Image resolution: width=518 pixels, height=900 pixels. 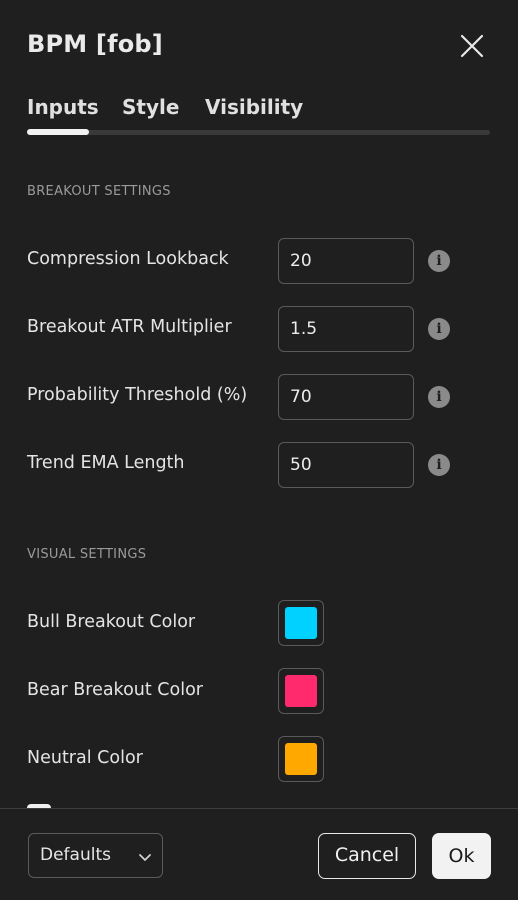 What do you see at coordinates (99, 191) in the screenshot?
I see `section-title-breakout: BREAKOUT SETTINGS` at bounding box center [99, 191].